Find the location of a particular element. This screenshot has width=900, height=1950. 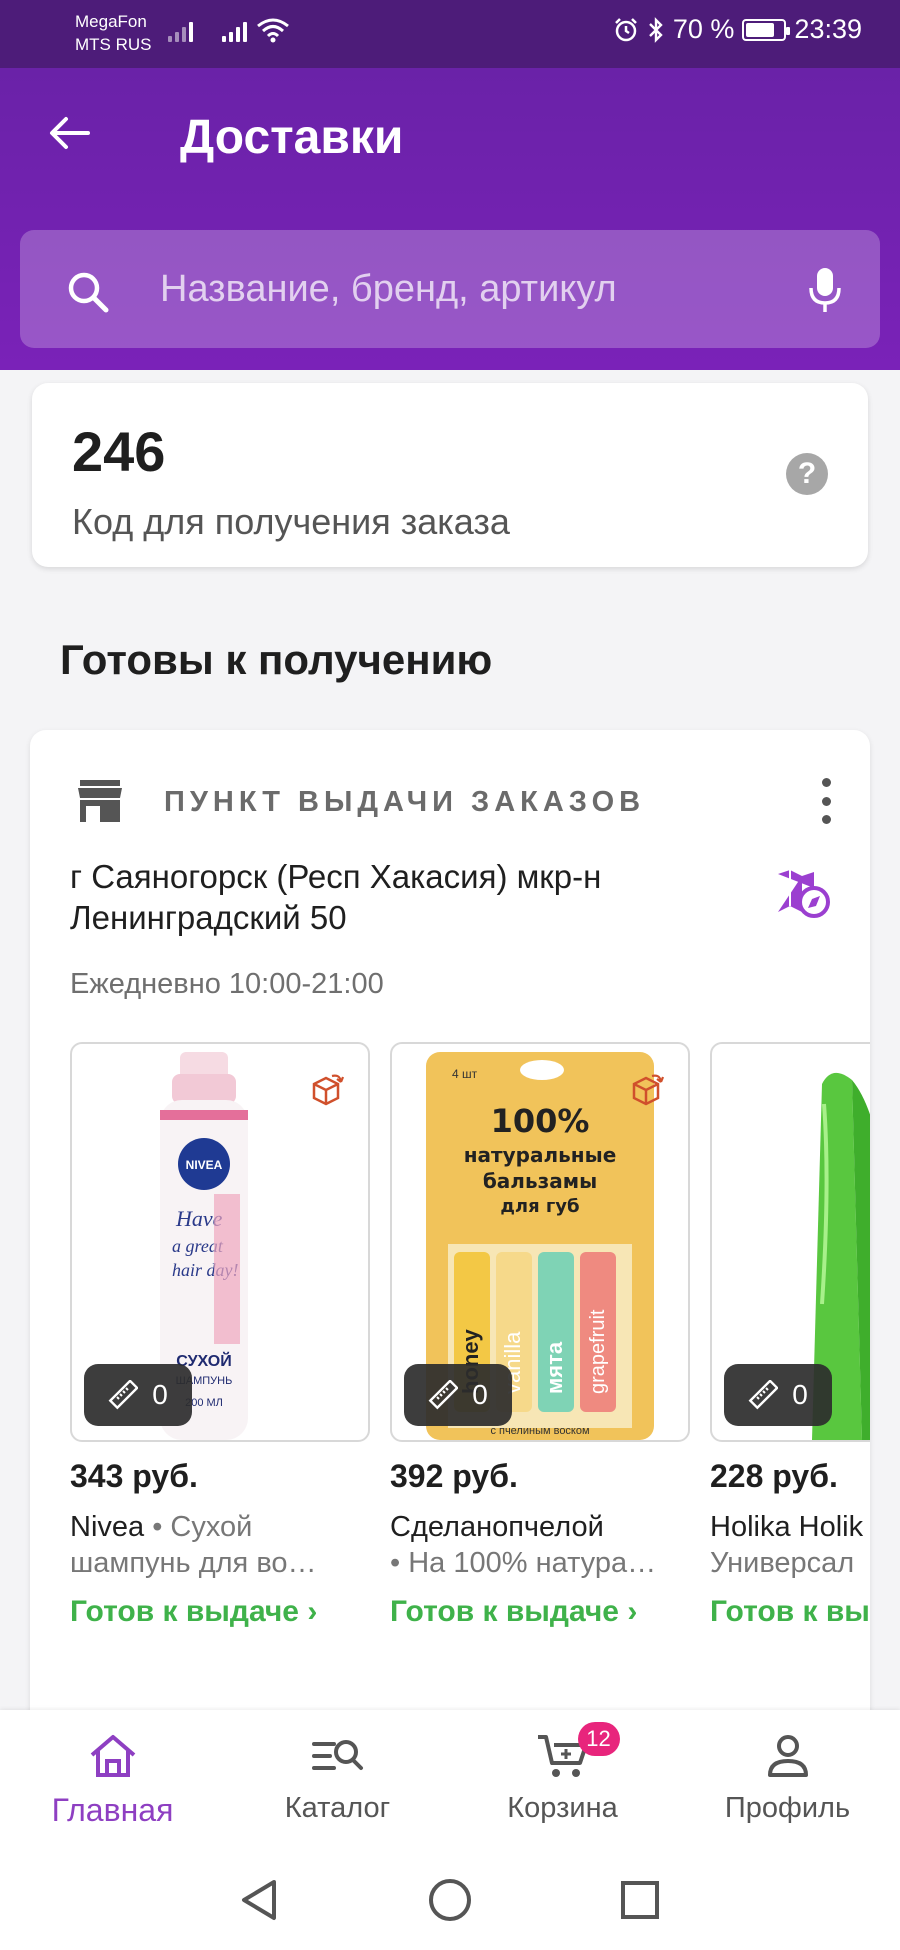

battery-percent: 70 % is located at coordinates (703, 29).